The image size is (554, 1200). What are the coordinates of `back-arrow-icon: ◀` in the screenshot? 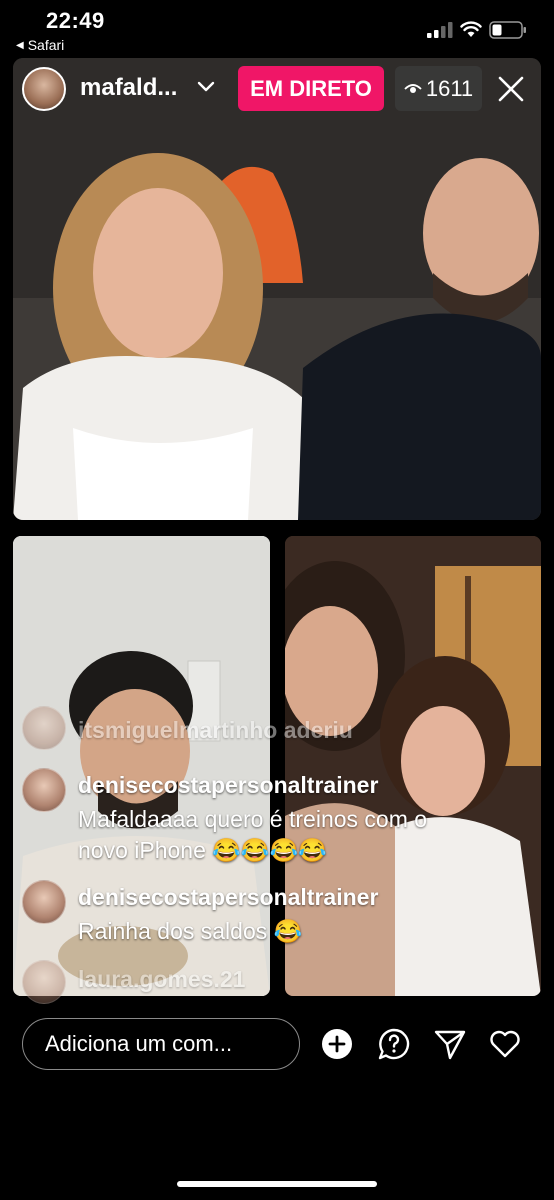 It's located at (20, 45).